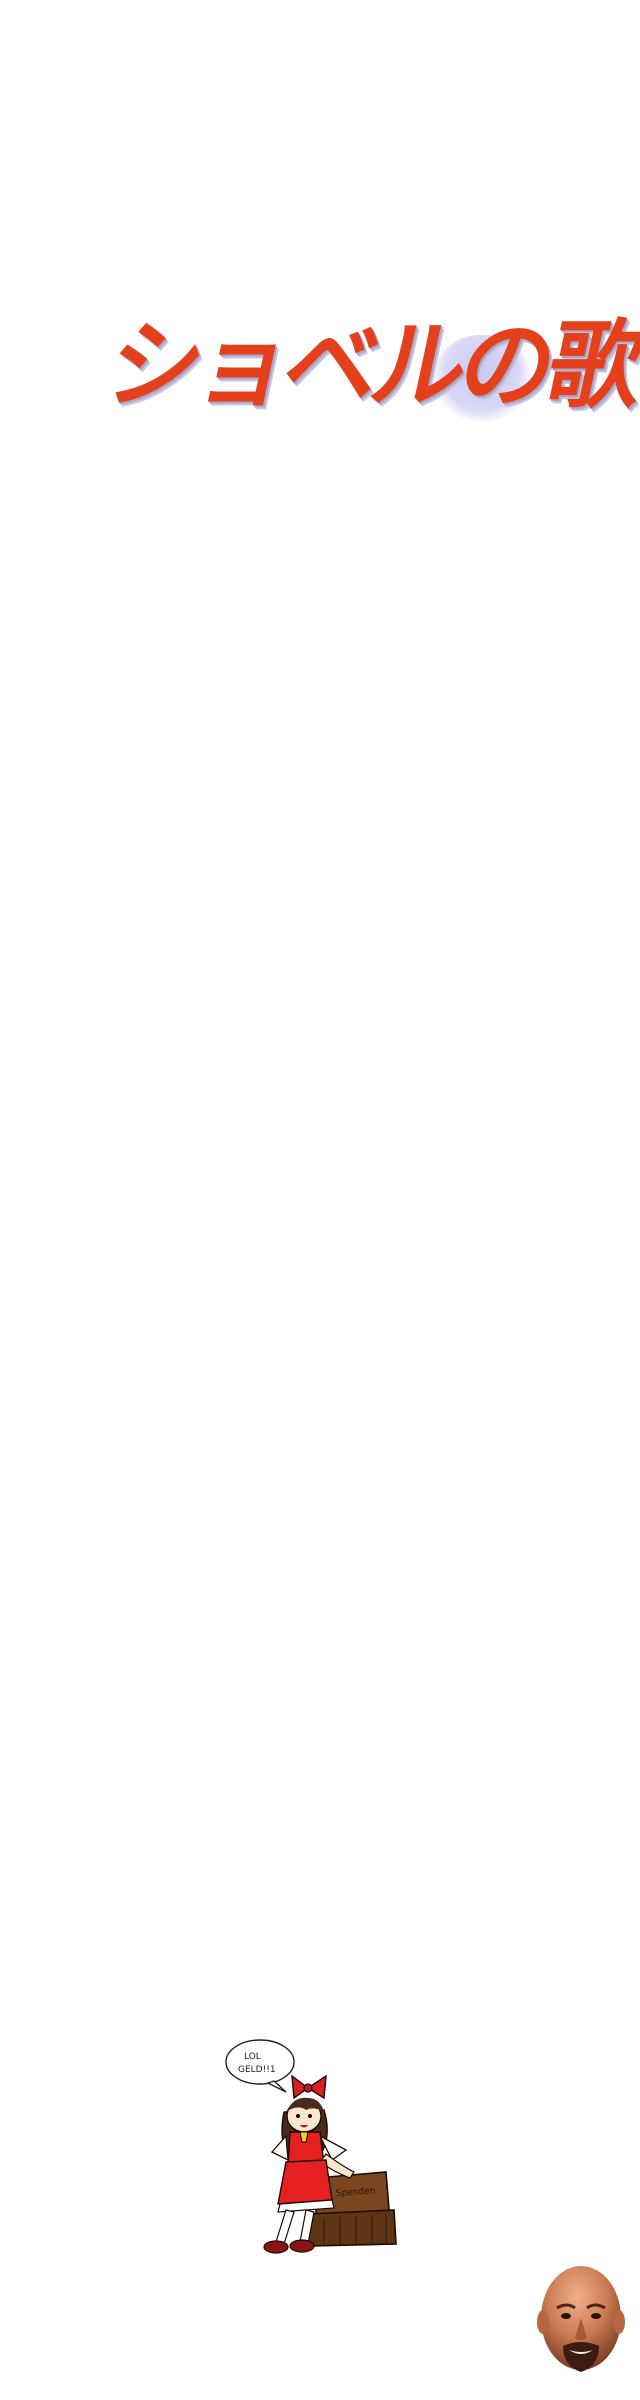 The width and height of the screenshot is (640, 2400). Describe the element at coordinates (311, 2152) in the screenshot. I see `mascot-illustration: LOL GELD!!1 Spenden` at that location.